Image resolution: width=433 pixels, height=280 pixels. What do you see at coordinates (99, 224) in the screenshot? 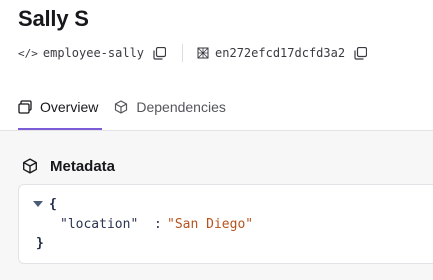
I see `json-key: "location"` at bounding box center [99, 224].